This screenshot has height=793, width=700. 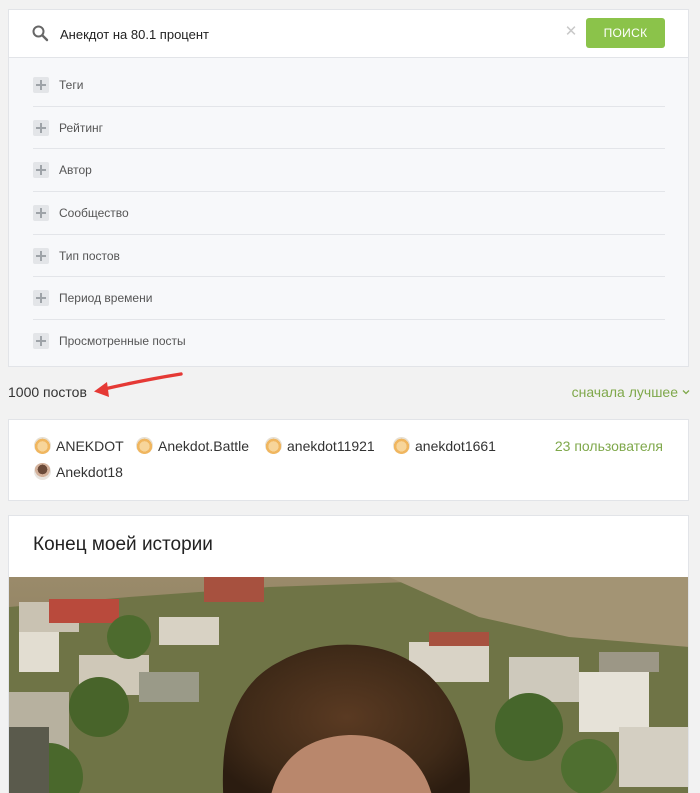 I want to click on filter-label: Теги, so click(x=71, y=84).